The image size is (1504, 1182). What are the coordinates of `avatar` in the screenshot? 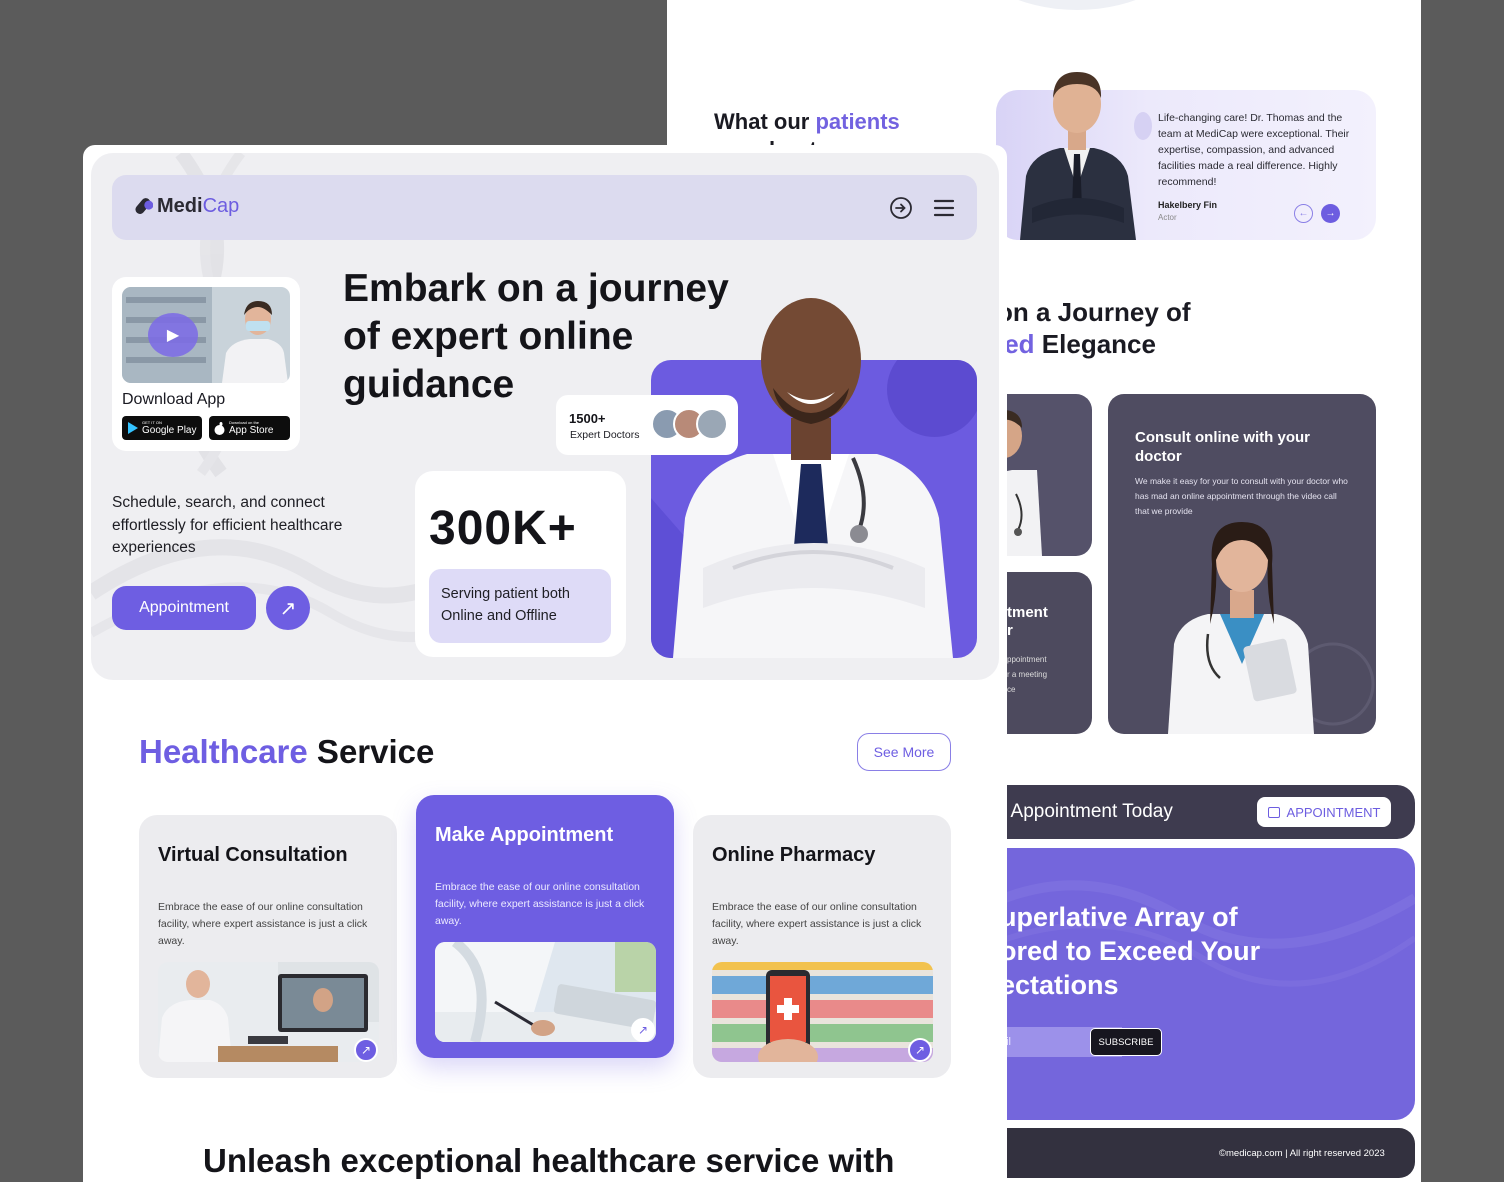 It's located at (712, 424).